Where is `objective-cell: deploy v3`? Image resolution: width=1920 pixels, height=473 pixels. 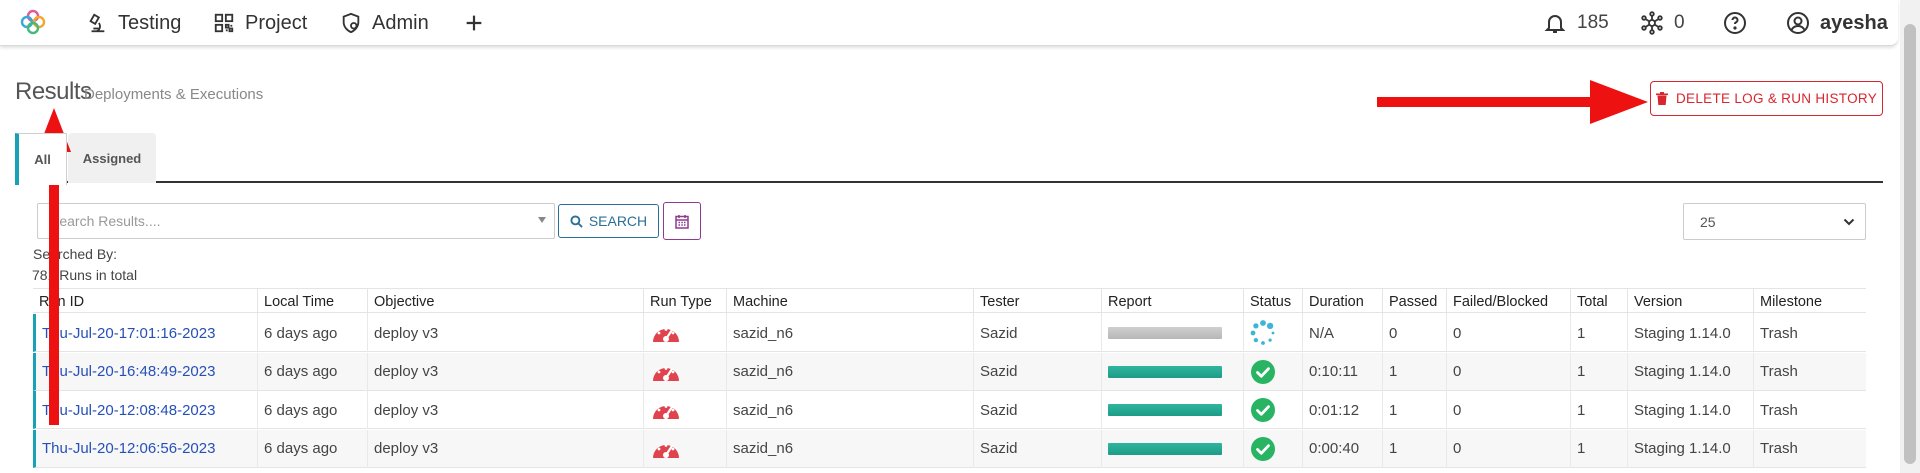
objective-cell: deploy v3 is located at coordinates (505, 410).